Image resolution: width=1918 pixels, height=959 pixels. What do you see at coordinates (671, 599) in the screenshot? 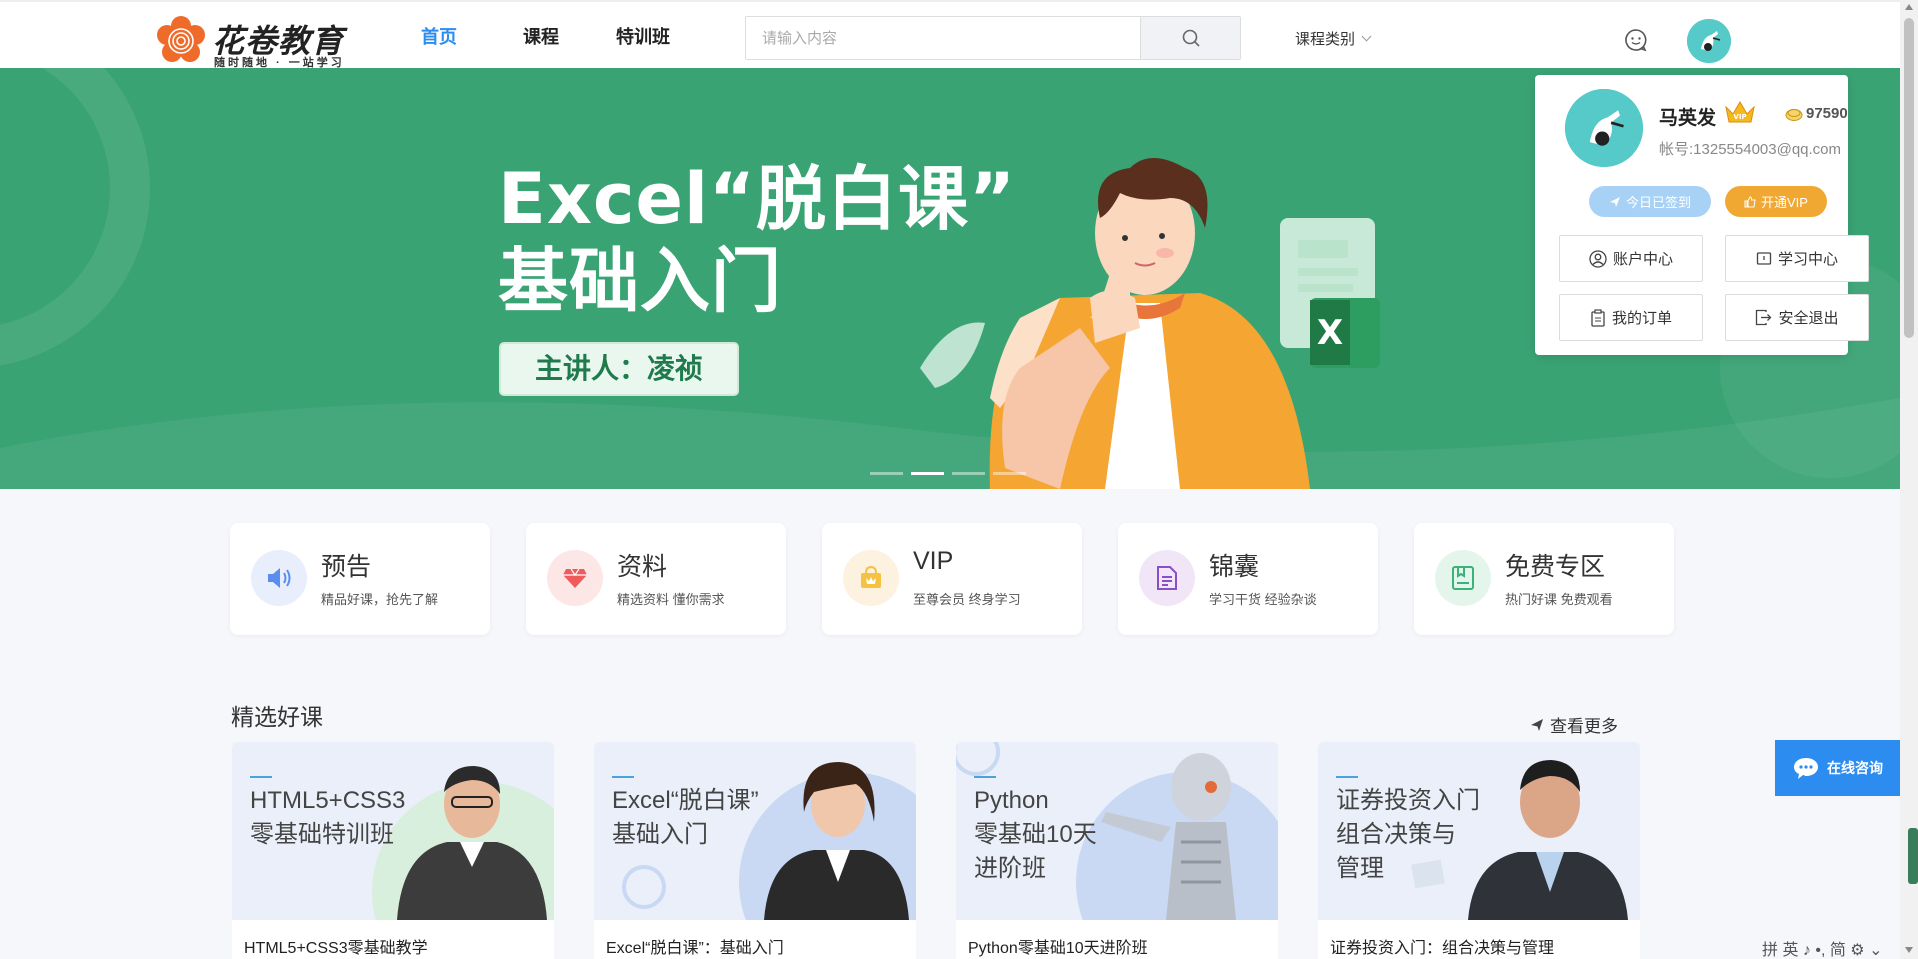
I see `feature-subtitle: 精选资料 懂你需求` at bounding box center [671, 599].